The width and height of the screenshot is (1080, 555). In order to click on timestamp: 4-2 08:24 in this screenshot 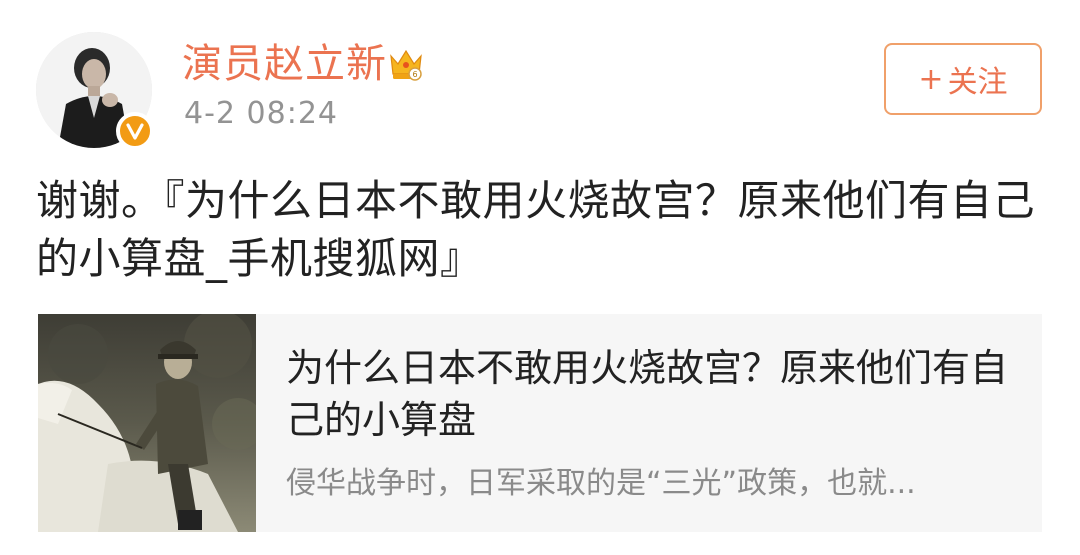, I will do `click(261, 113)`.